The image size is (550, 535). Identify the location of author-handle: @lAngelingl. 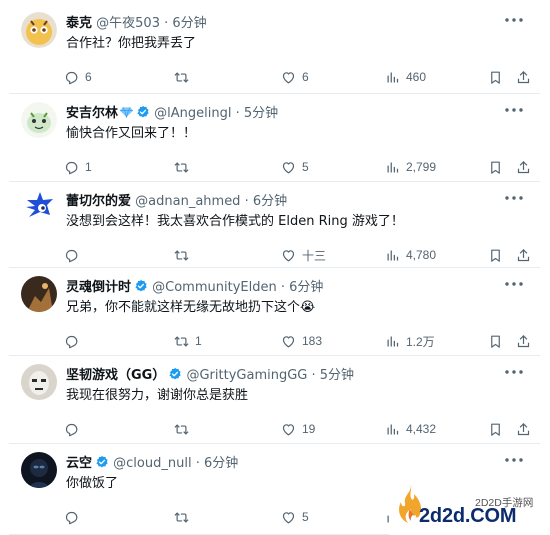
(192, 113).